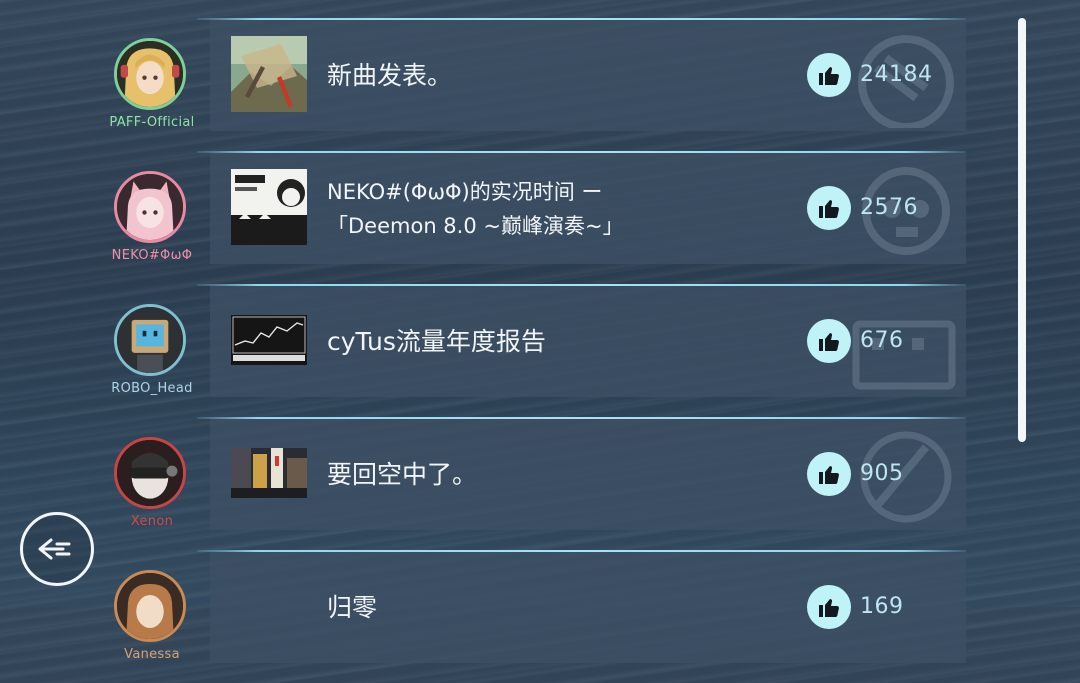  I want to click on post-title-line: 归零, so click(352, 607).